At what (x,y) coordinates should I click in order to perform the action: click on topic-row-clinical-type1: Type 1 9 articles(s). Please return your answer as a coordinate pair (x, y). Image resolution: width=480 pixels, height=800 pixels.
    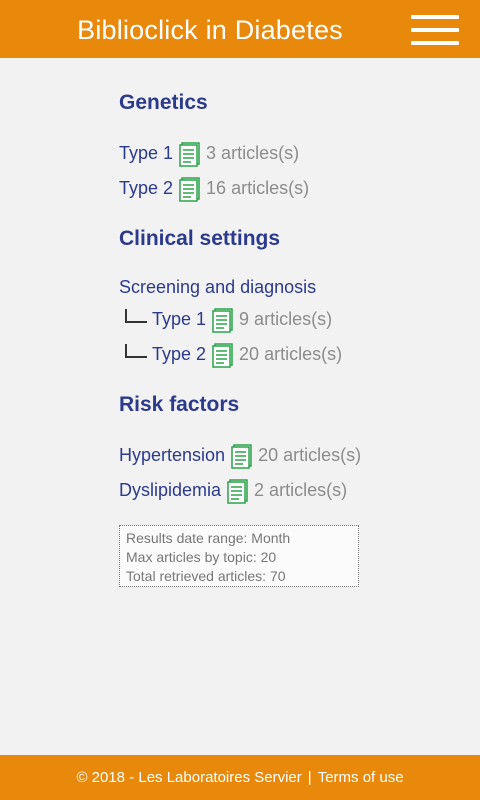
    Looking at the image, I should click on (284, 319).